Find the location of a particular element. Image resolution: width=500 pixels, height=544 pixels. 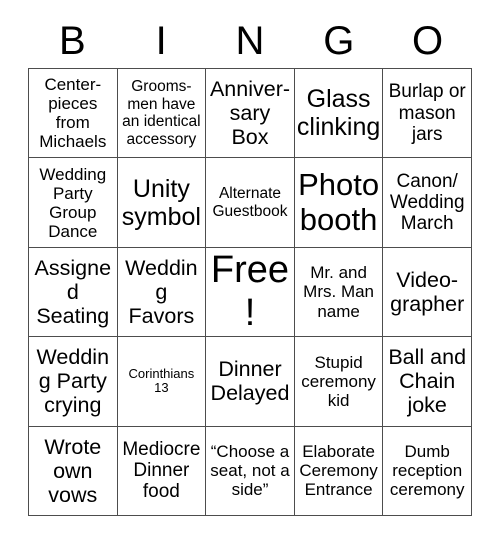

bingo-cell: Video-grapher is located at coordinates (427, 292).